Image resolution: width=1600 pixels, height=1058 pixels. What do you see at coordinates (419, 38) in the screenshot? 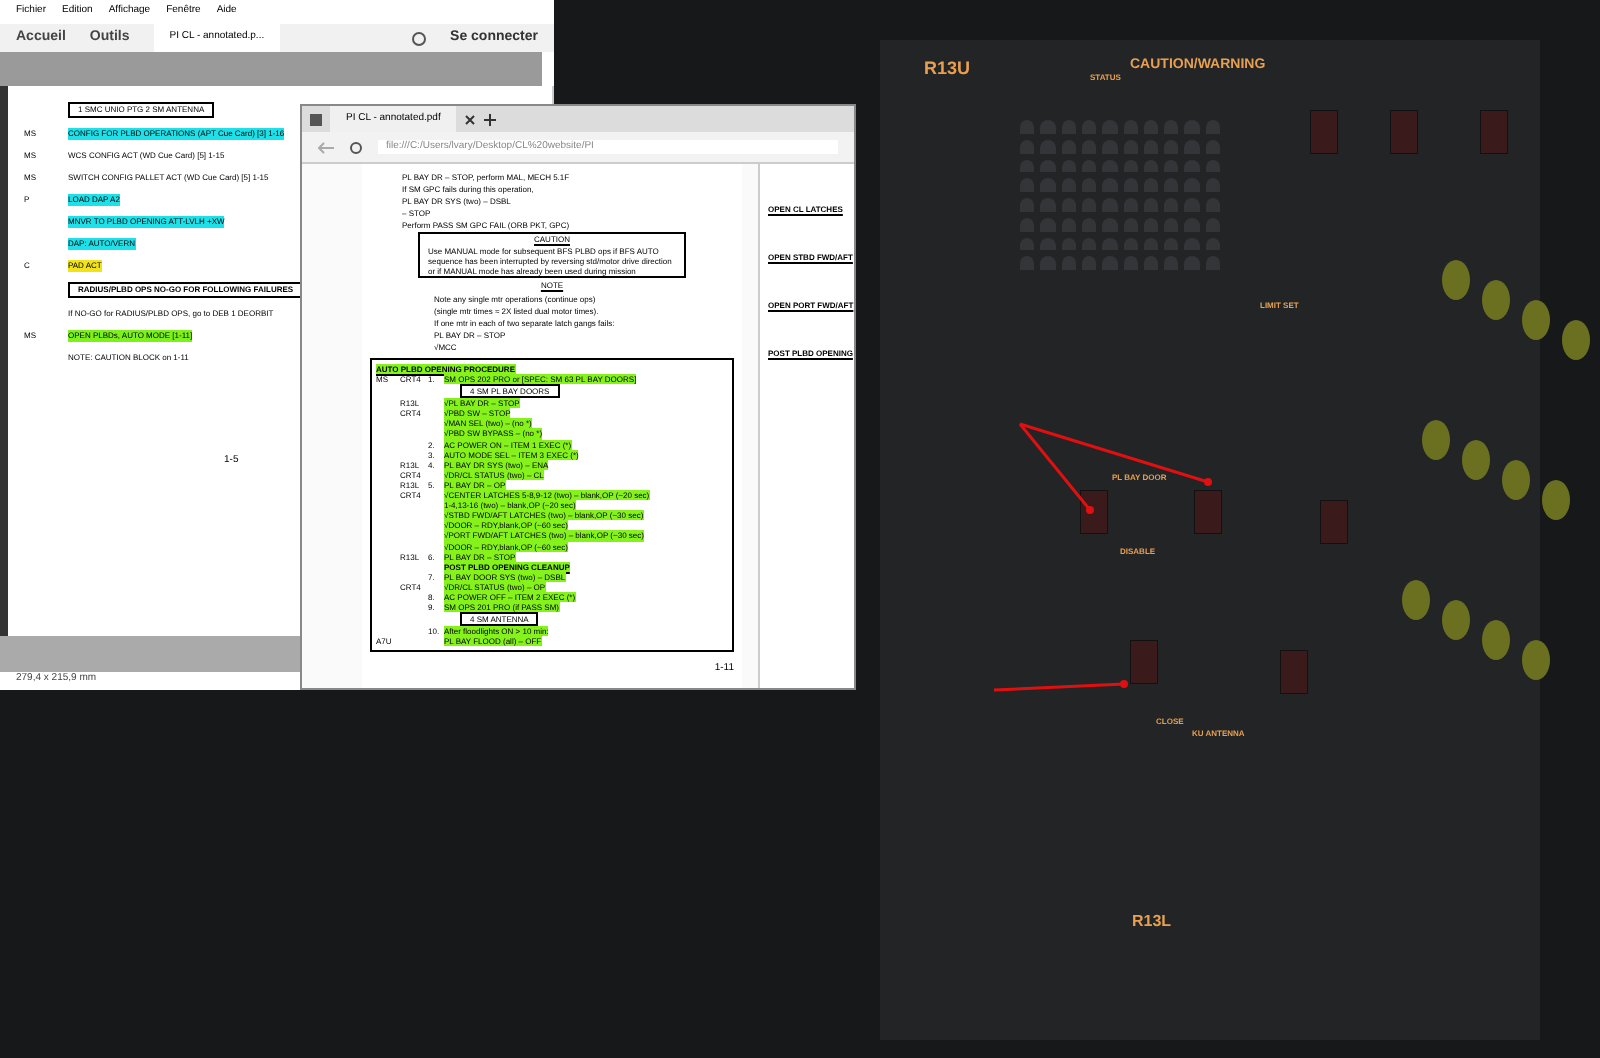
I see `help-icon` at bounding box center [419, 38].